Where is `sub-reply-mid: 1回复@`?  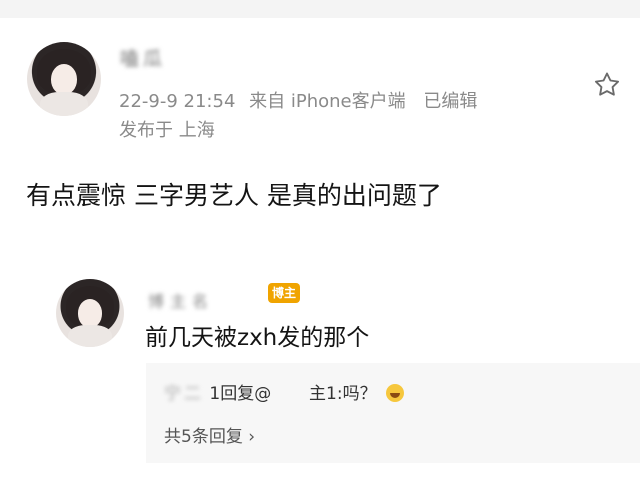
sub-reply-mid: 1回复@ is located at coordinates (240, 394).